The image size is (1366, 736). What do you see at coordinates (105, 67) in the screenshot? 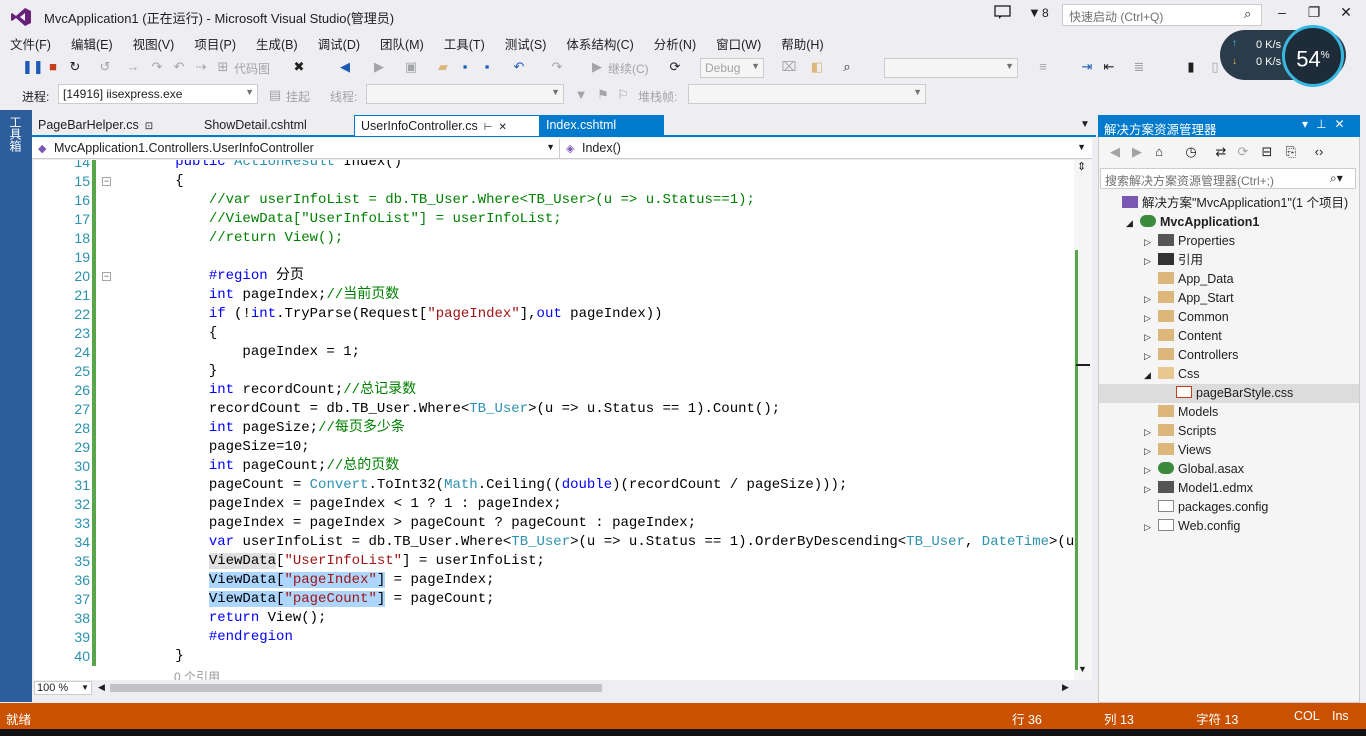
I see `hot-reload-icon: ↺` at bounding box center [105, 67].